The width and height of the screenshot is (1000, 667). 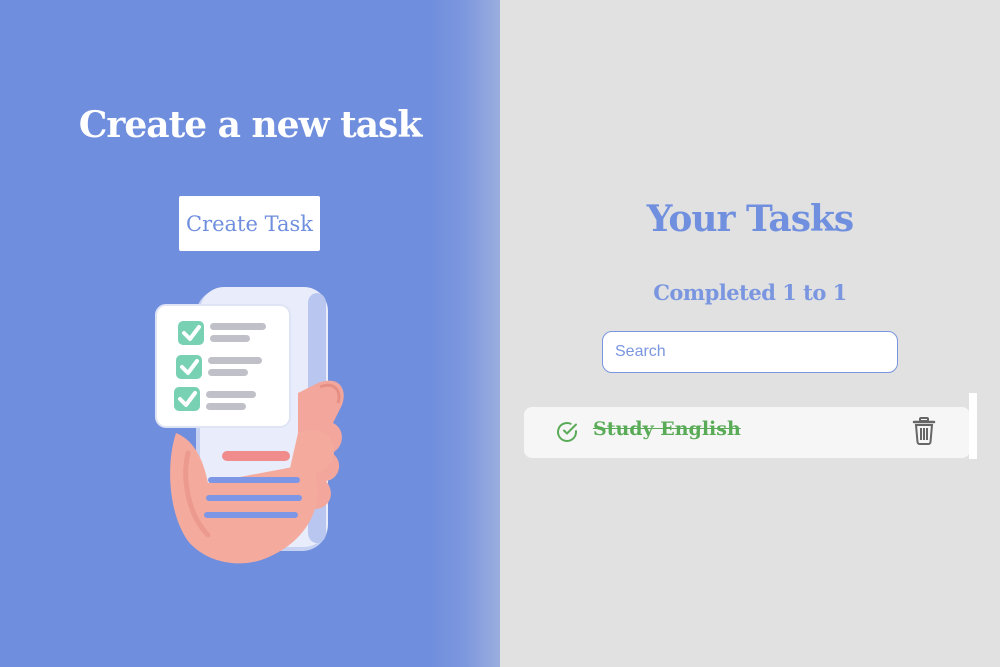 I want to click on completed-summary: Completed 1 to 1, so click(x=750, y=292).